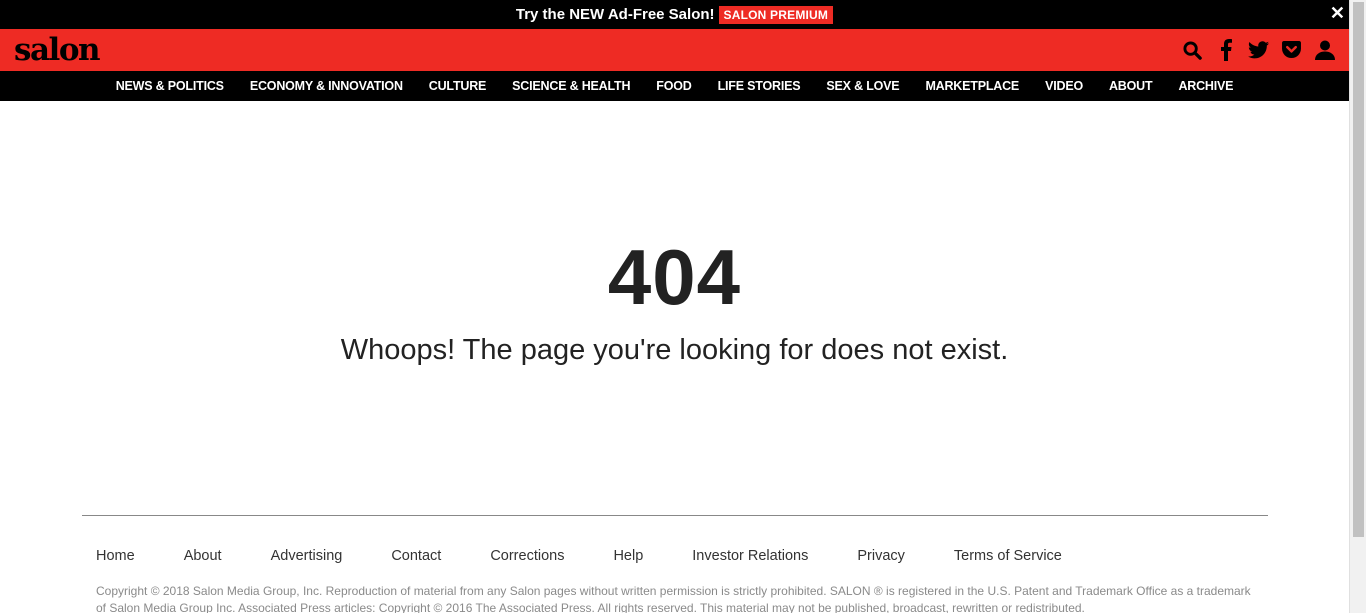 This screenshot has width=1366, height=613. Describe the element at coordinates (458, 86) in the screenshot. I see `nav-item-culture: CULTURE` at that location.